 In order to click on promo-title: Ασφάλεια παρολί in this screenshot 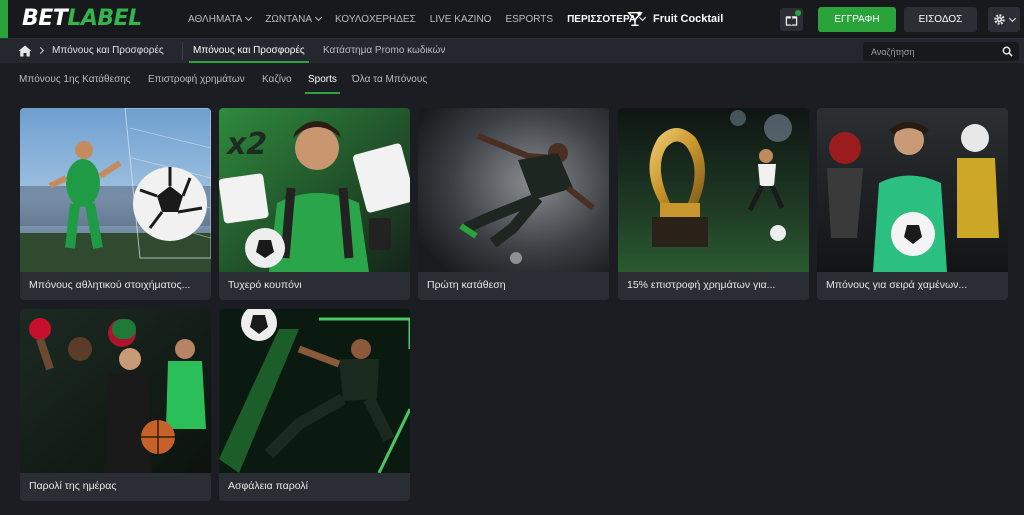, I will do `click(268, 486)`.